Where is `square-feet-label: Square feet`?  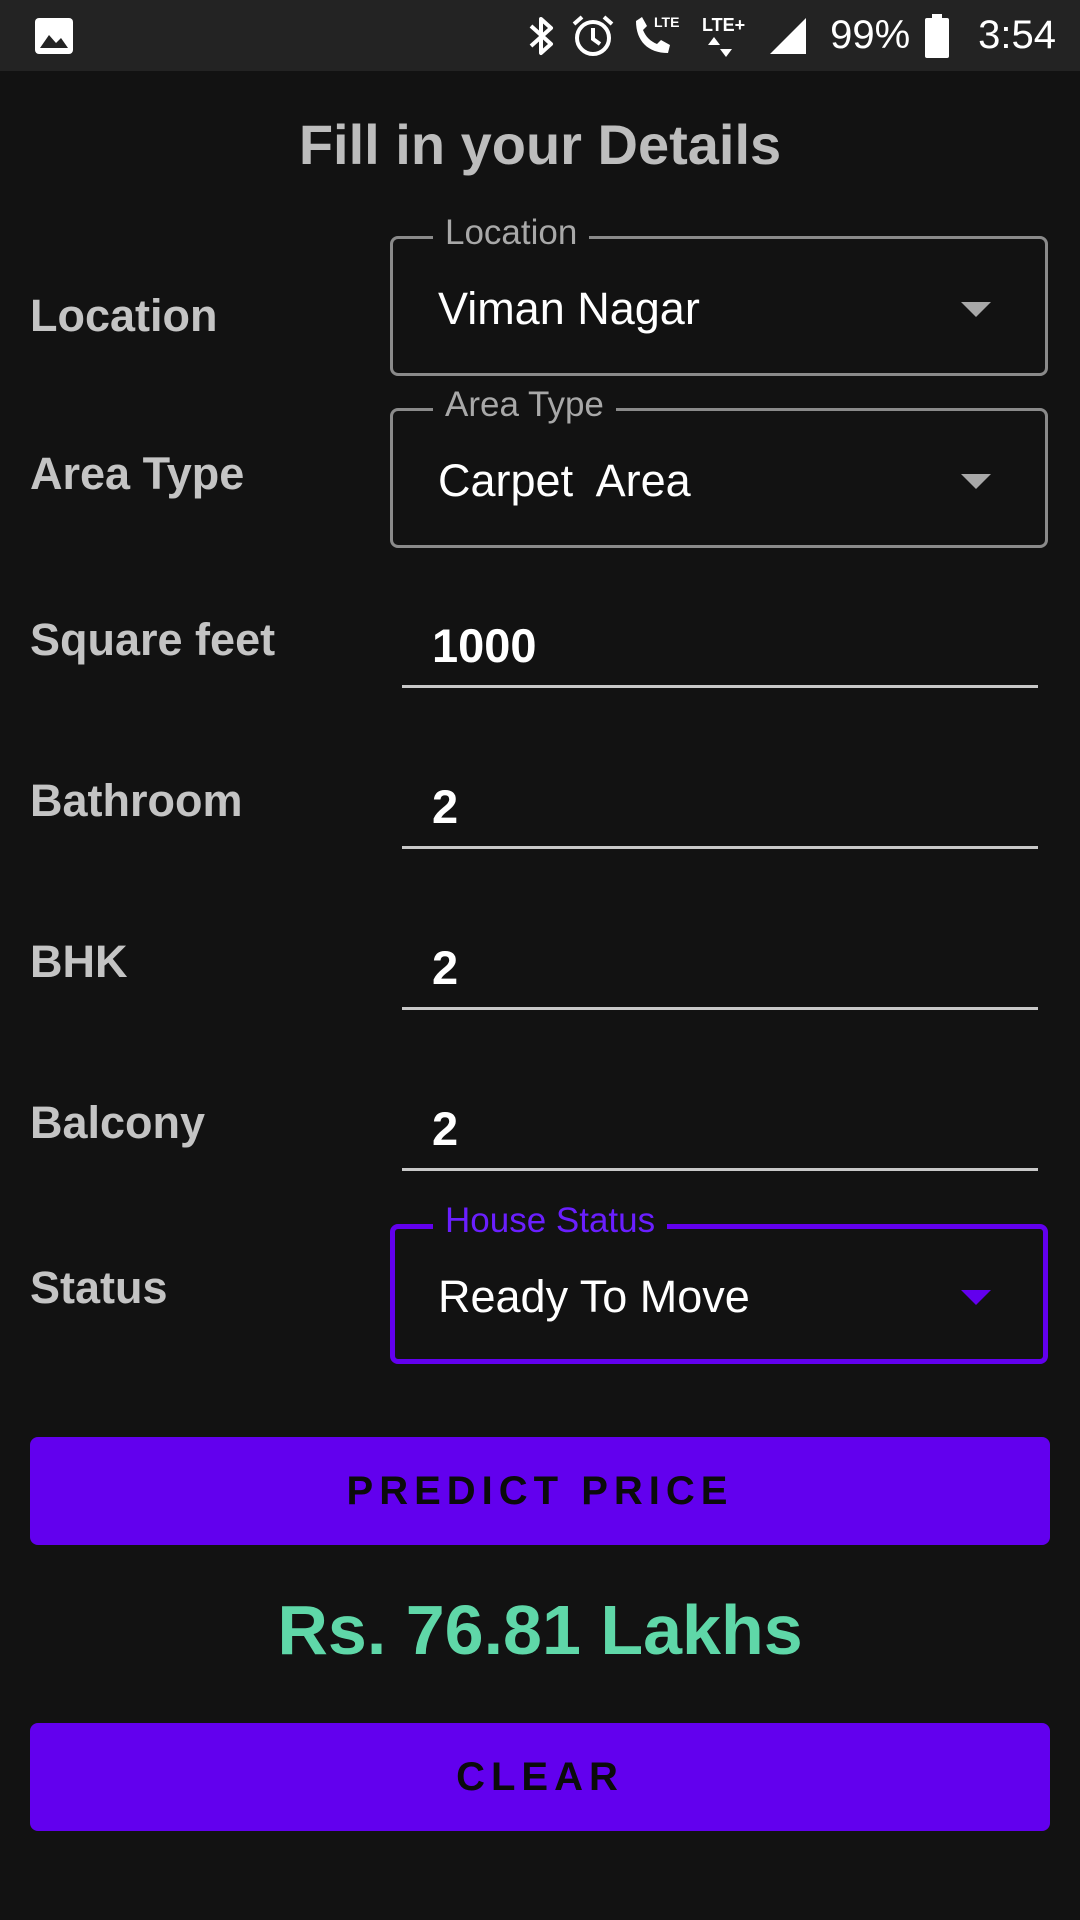 square-feet-label: Square feet is located at coordinates (153, 639).